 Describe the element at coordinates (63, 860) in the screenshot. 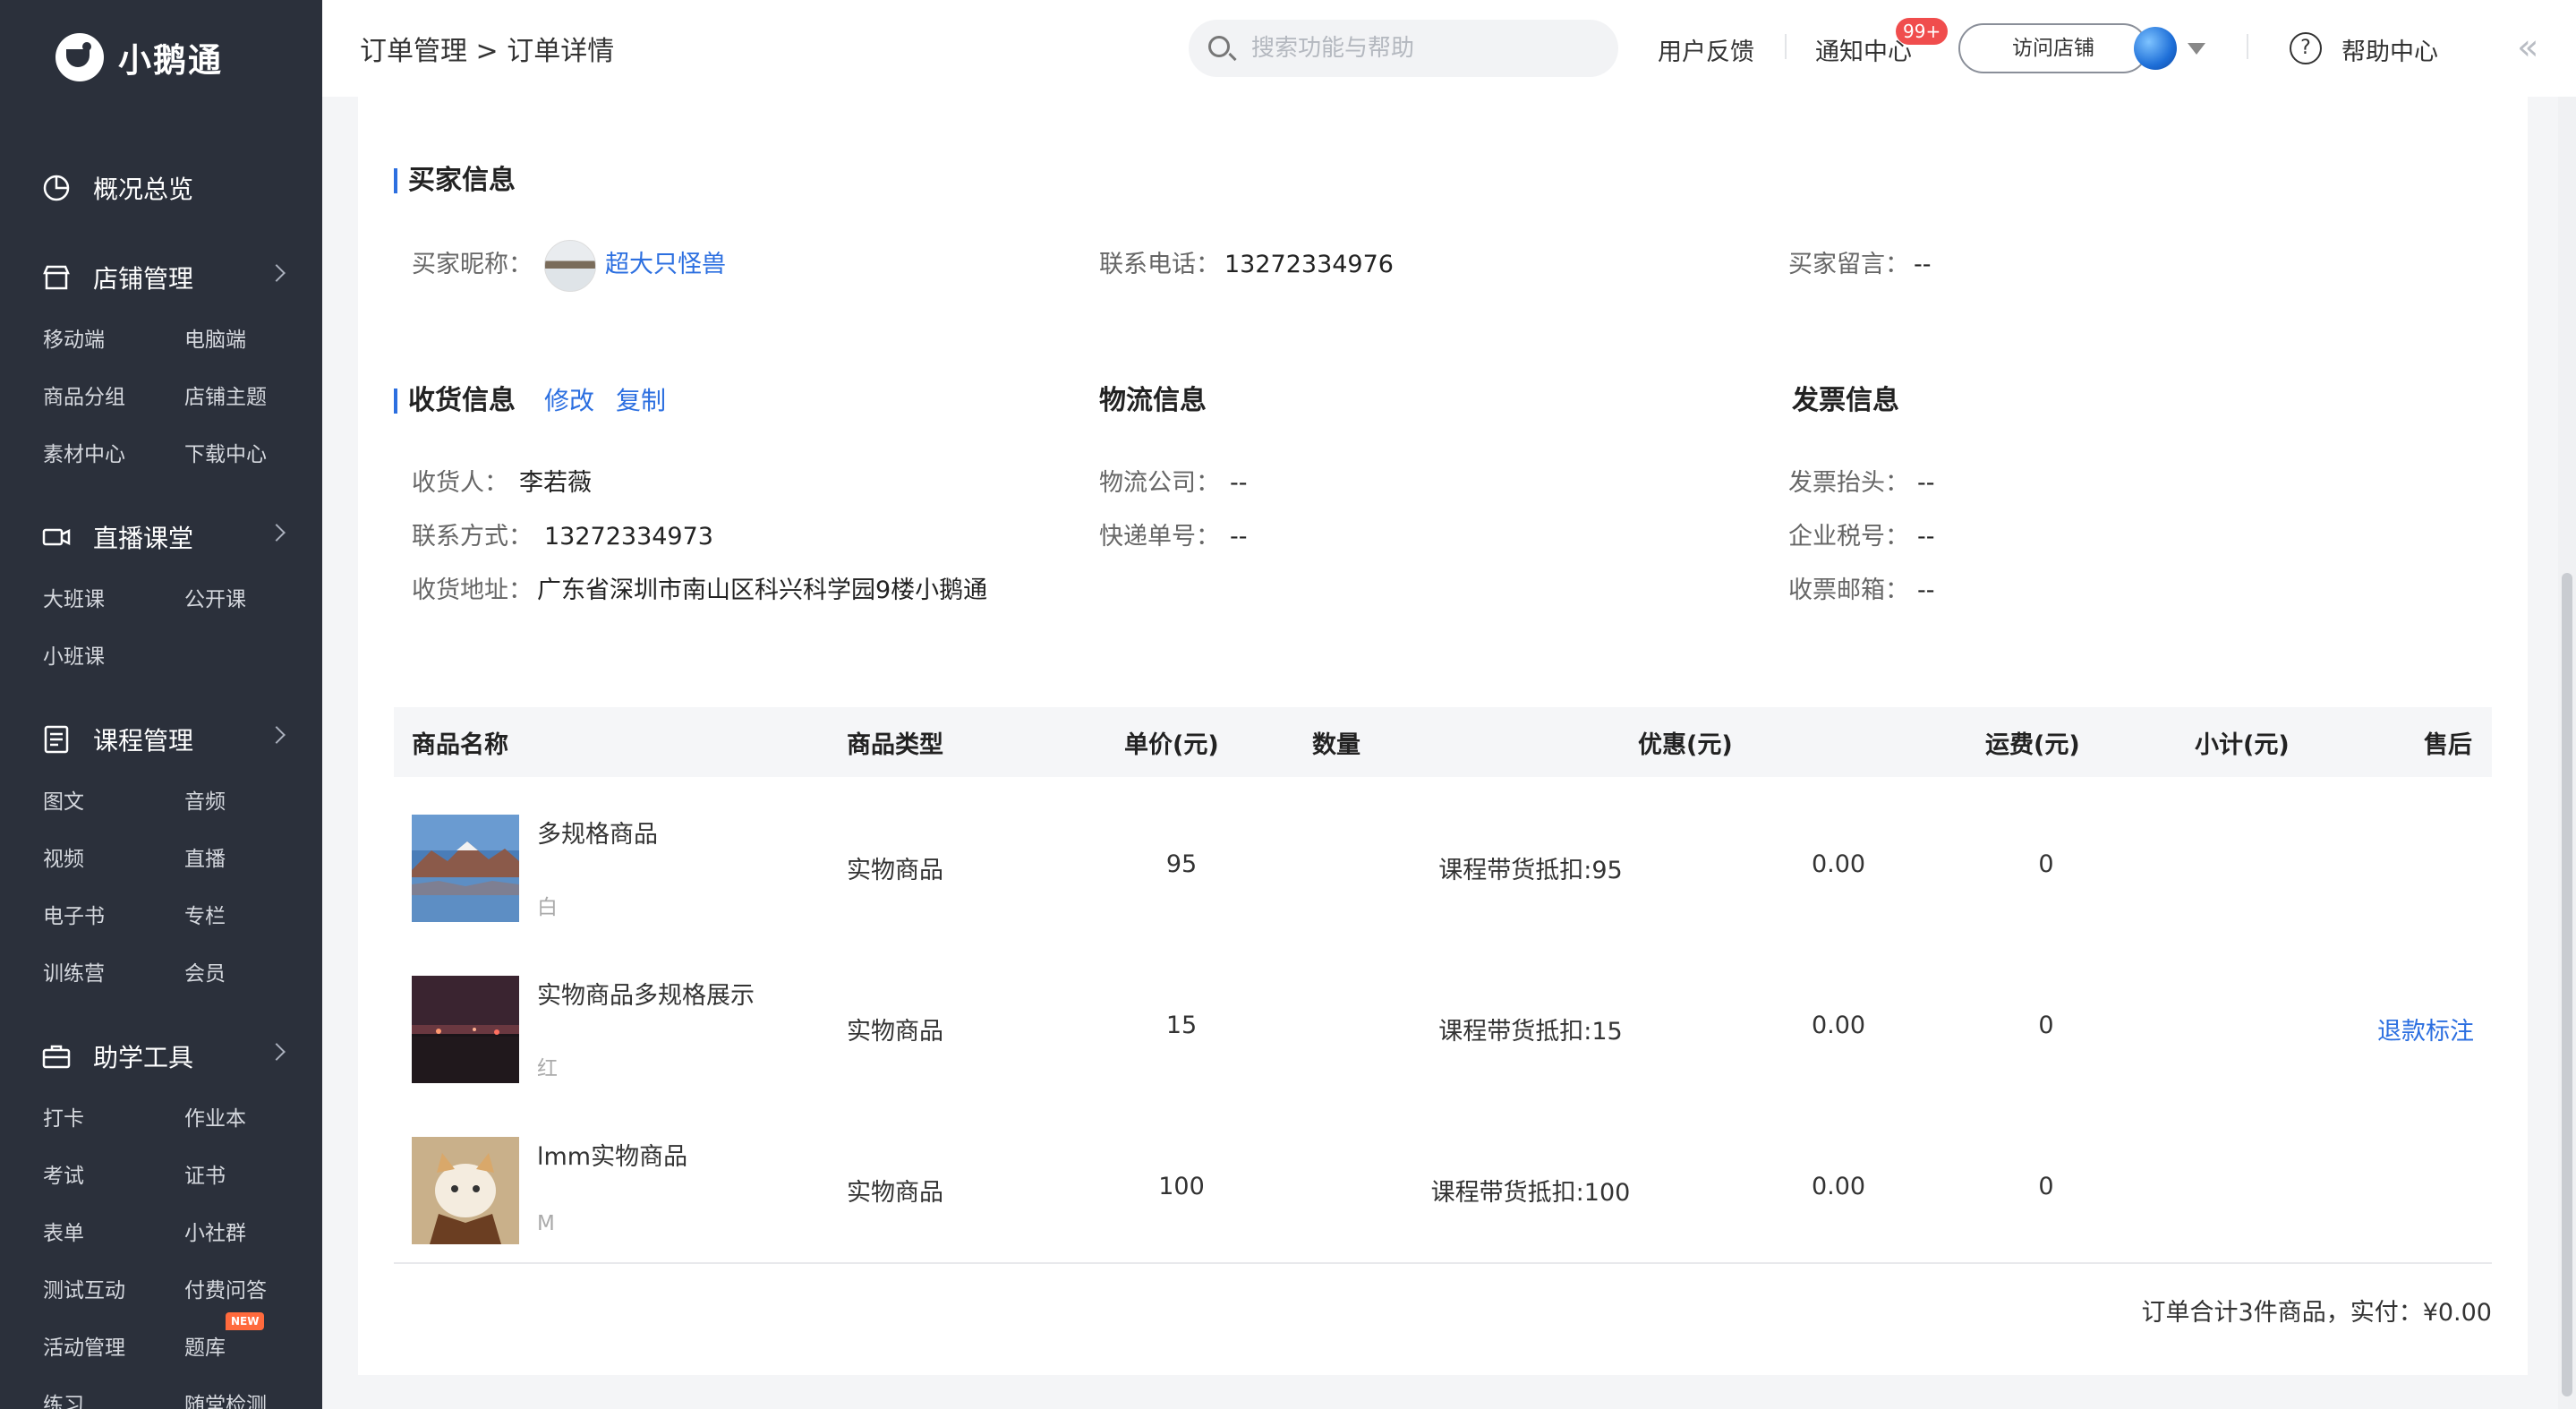

I see `sidebar-subitem-video: 视频` at that location.